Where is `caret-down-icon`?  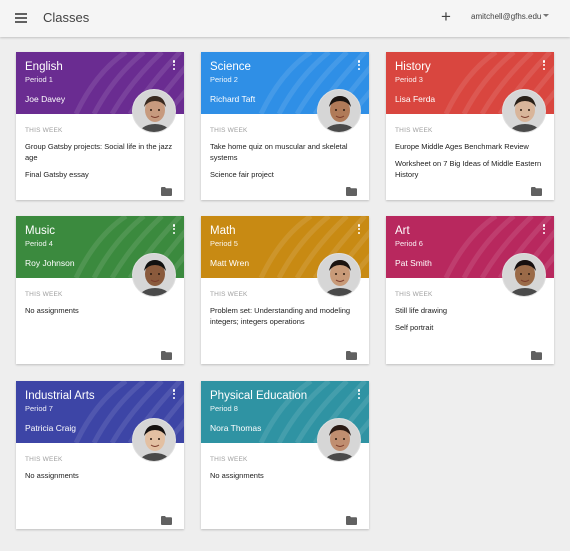
caret-down-icon is located at coordinates (546, 15).